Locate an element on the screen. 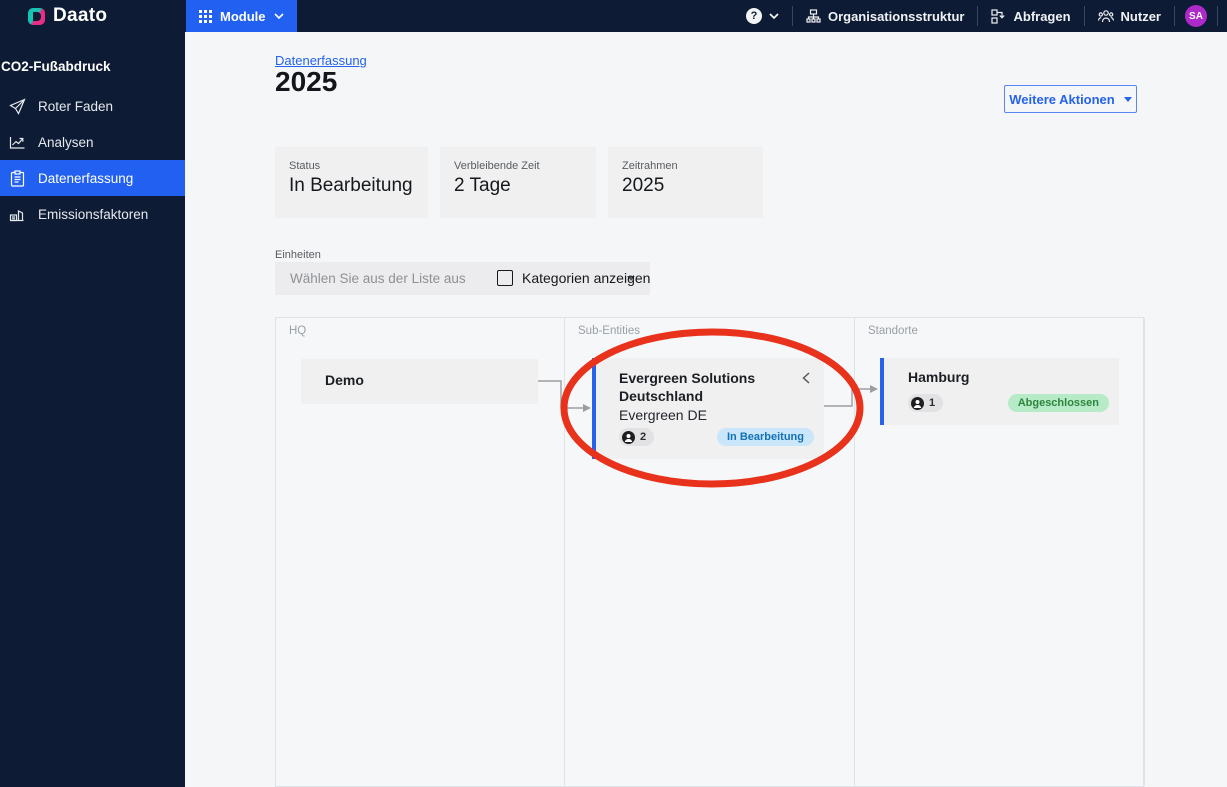  show-categories-checkbox is located at coordinates (505, 278).